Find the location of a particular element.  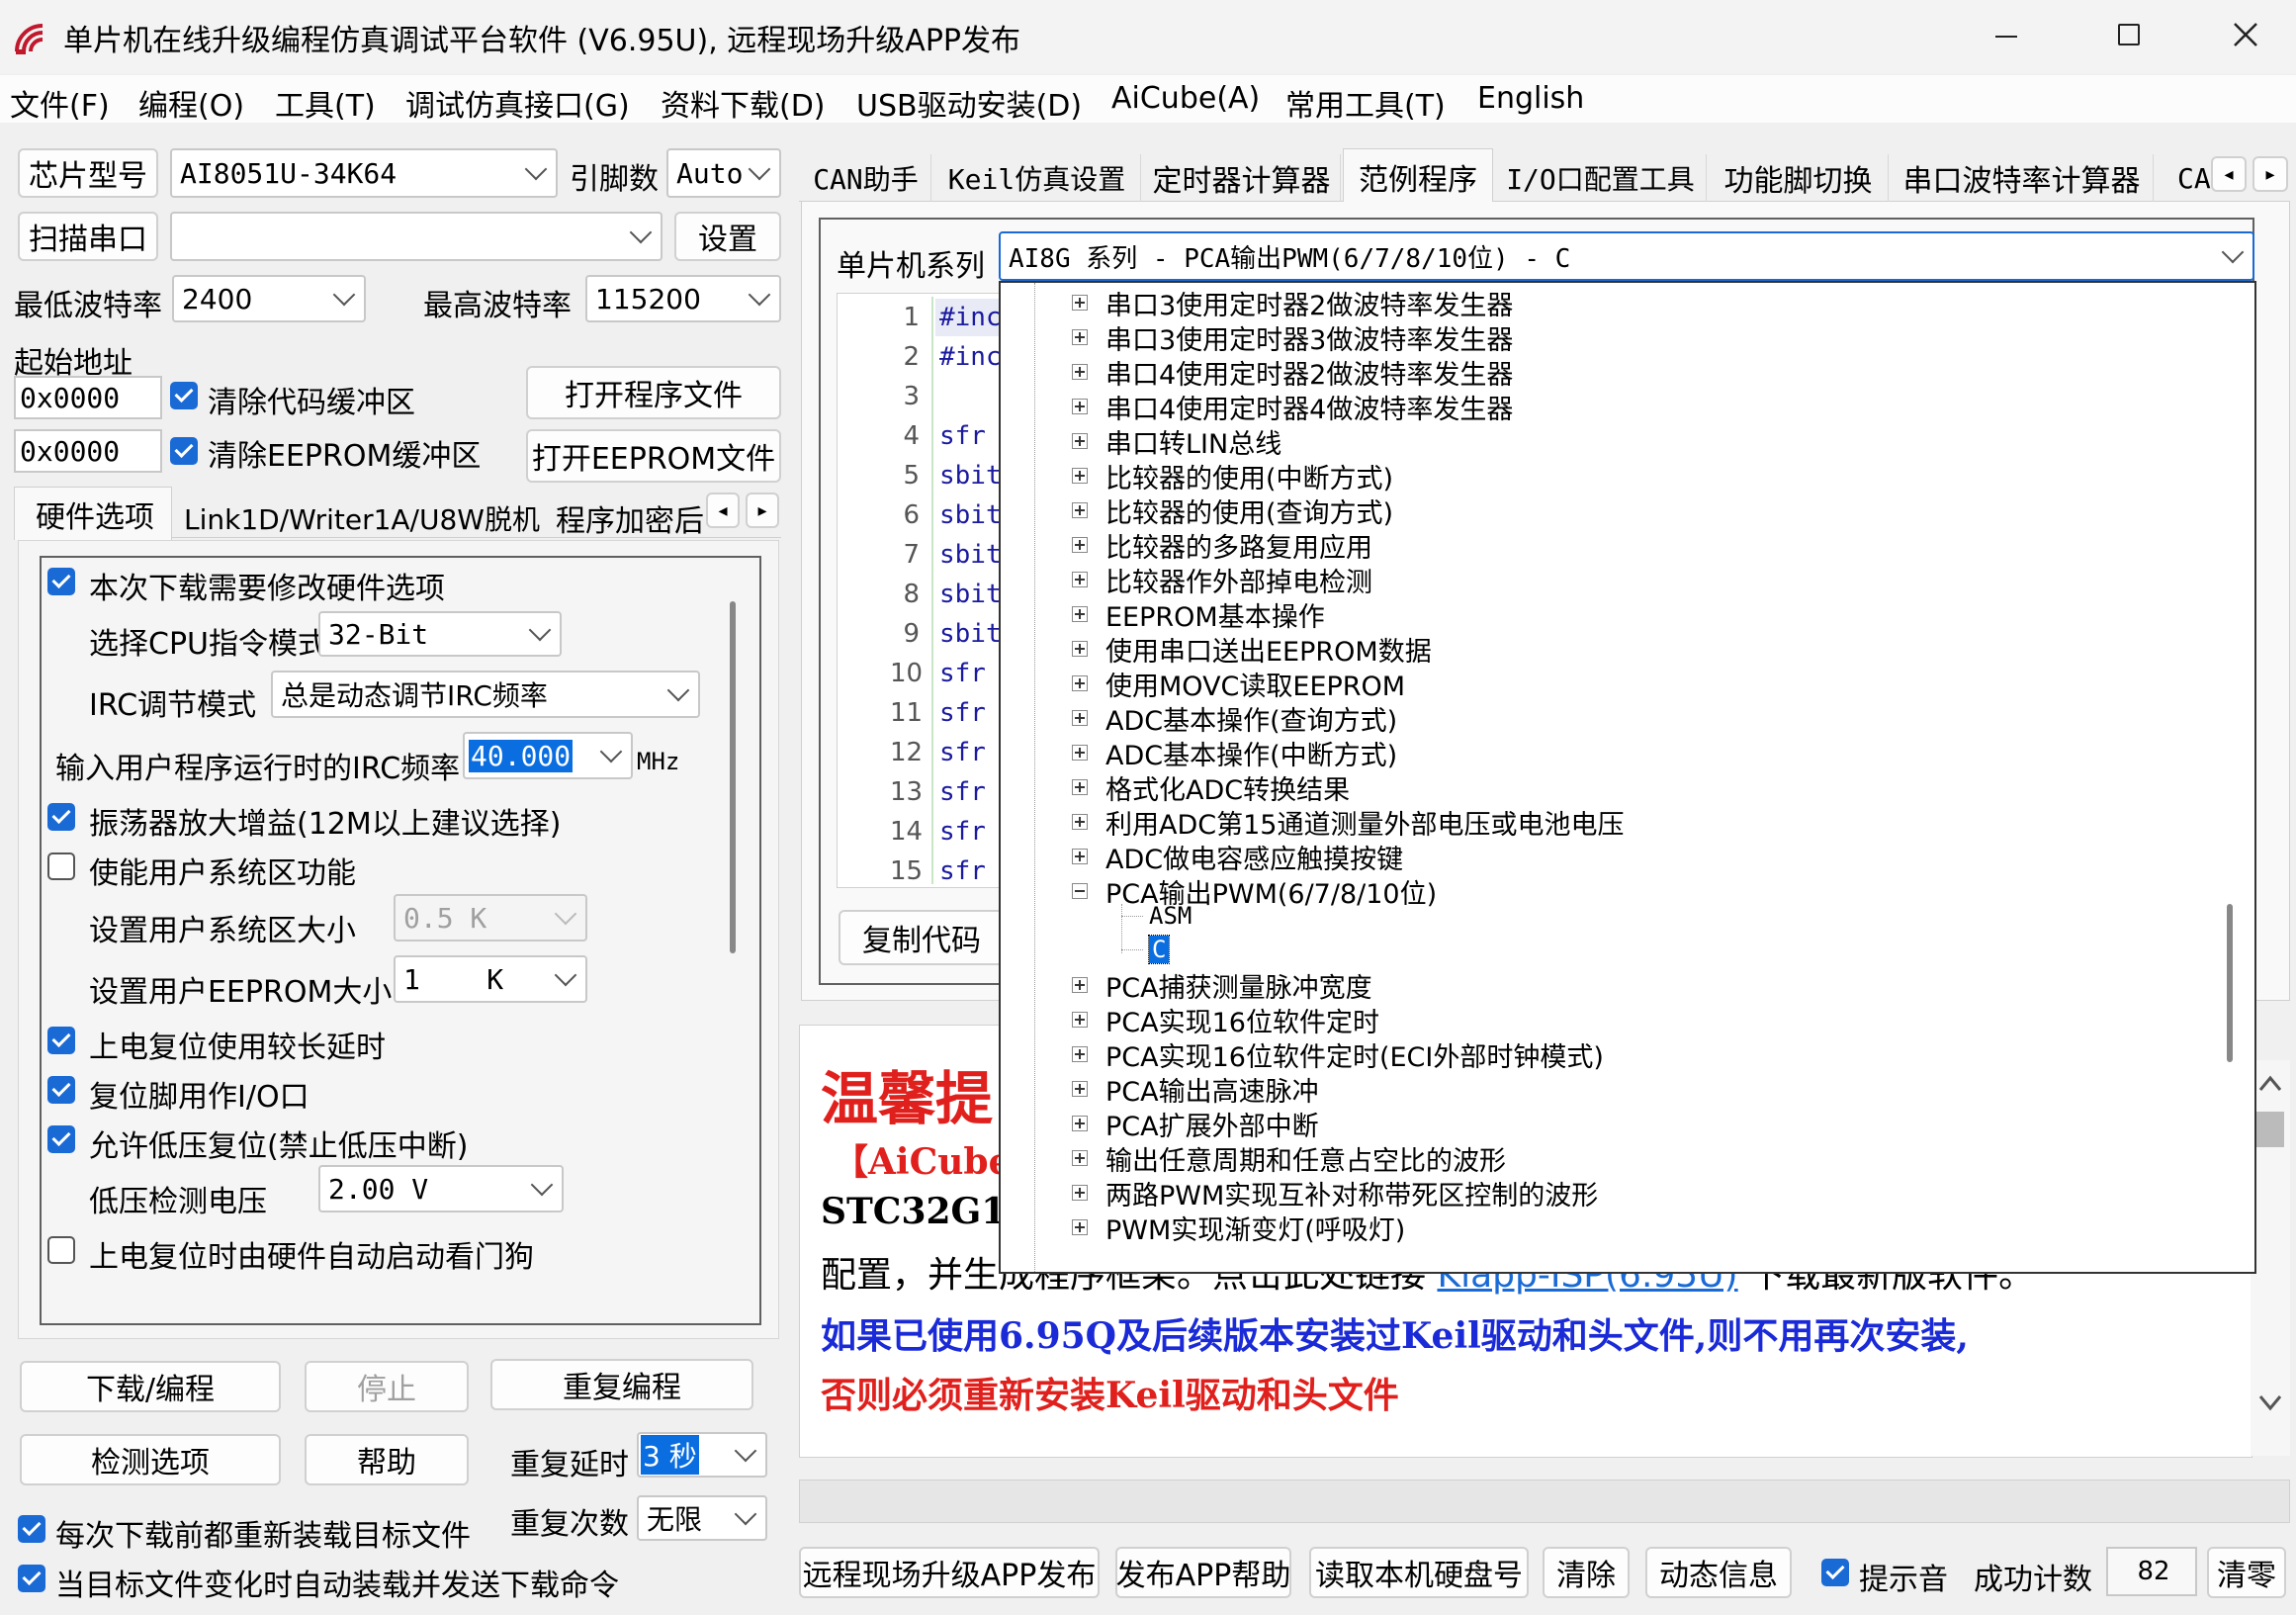

reload-each-checkbox is located at coordinates (31, 1529).